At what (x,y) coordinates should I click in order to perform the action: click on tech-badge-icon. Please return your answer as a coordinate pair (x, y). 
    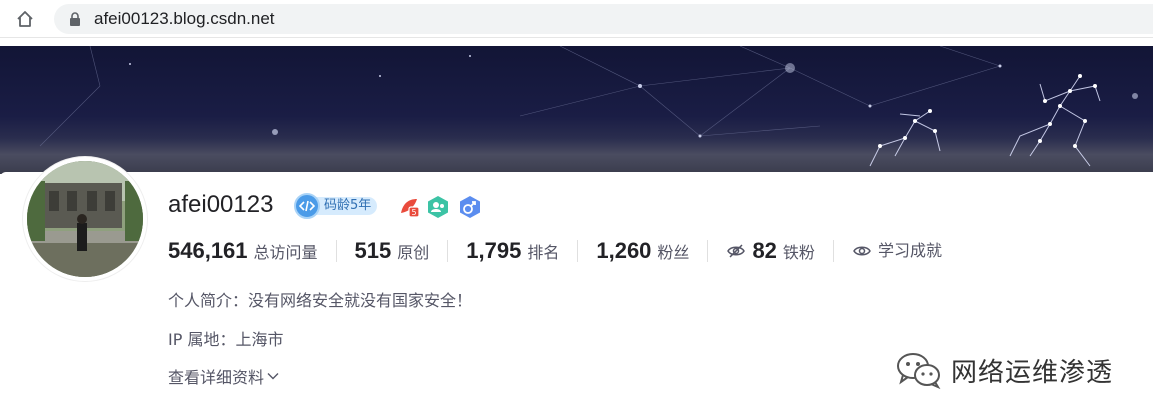
    Looking at the image, I should click on (470, 207).